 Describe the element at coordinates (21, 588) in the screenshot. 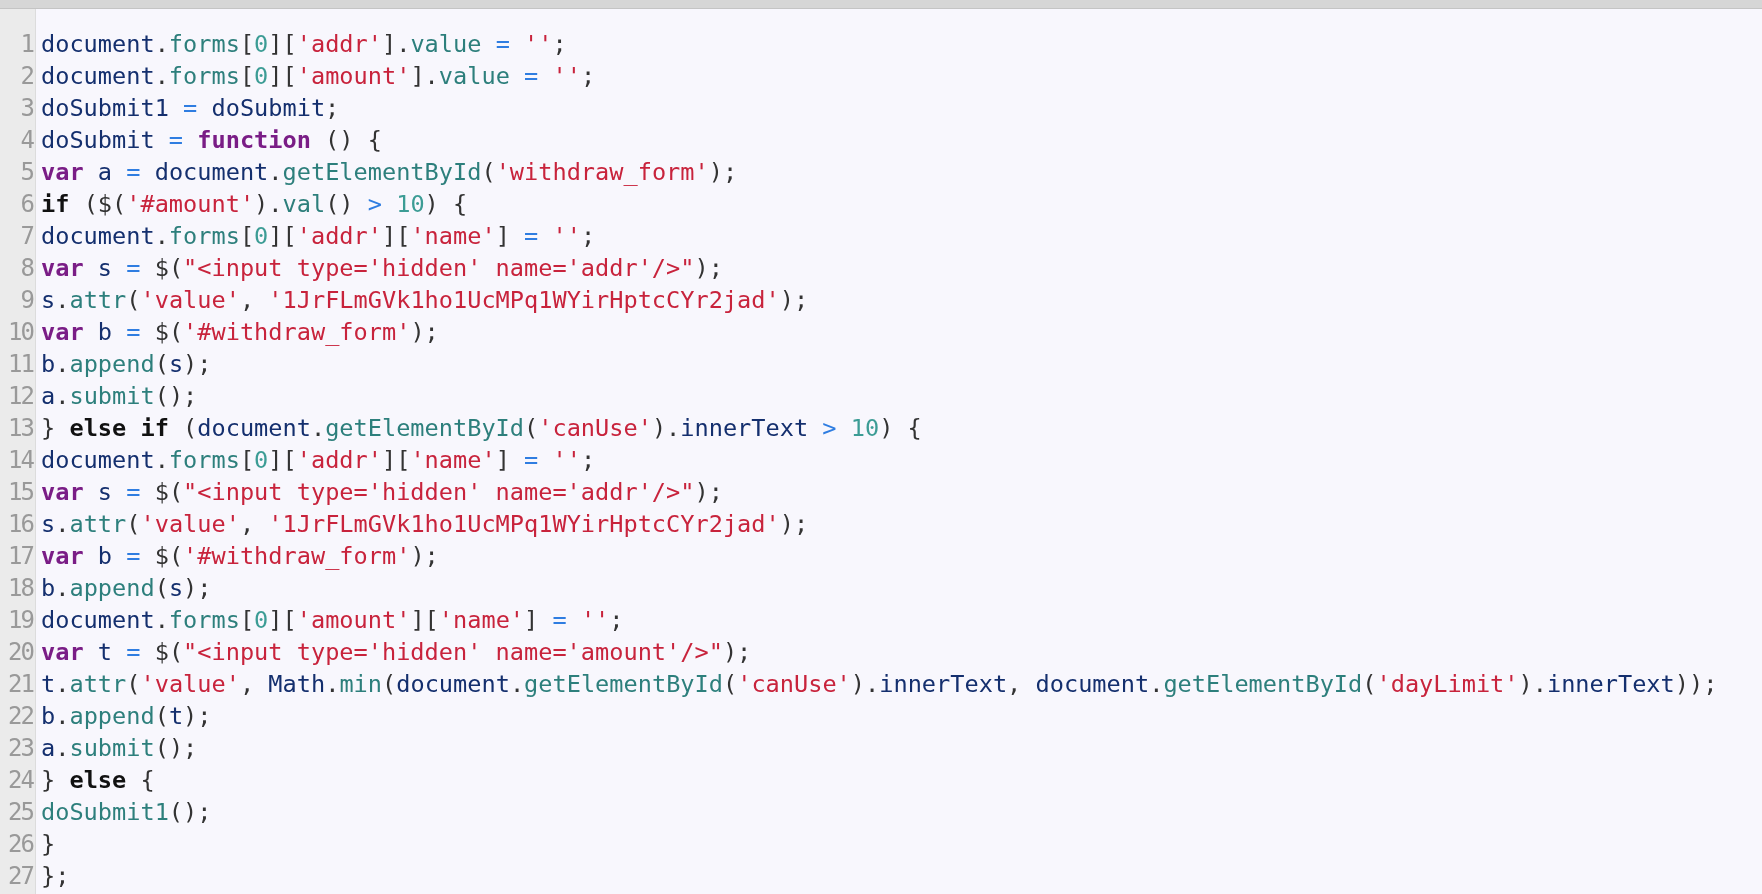

I see `line-number: 18` at that location.